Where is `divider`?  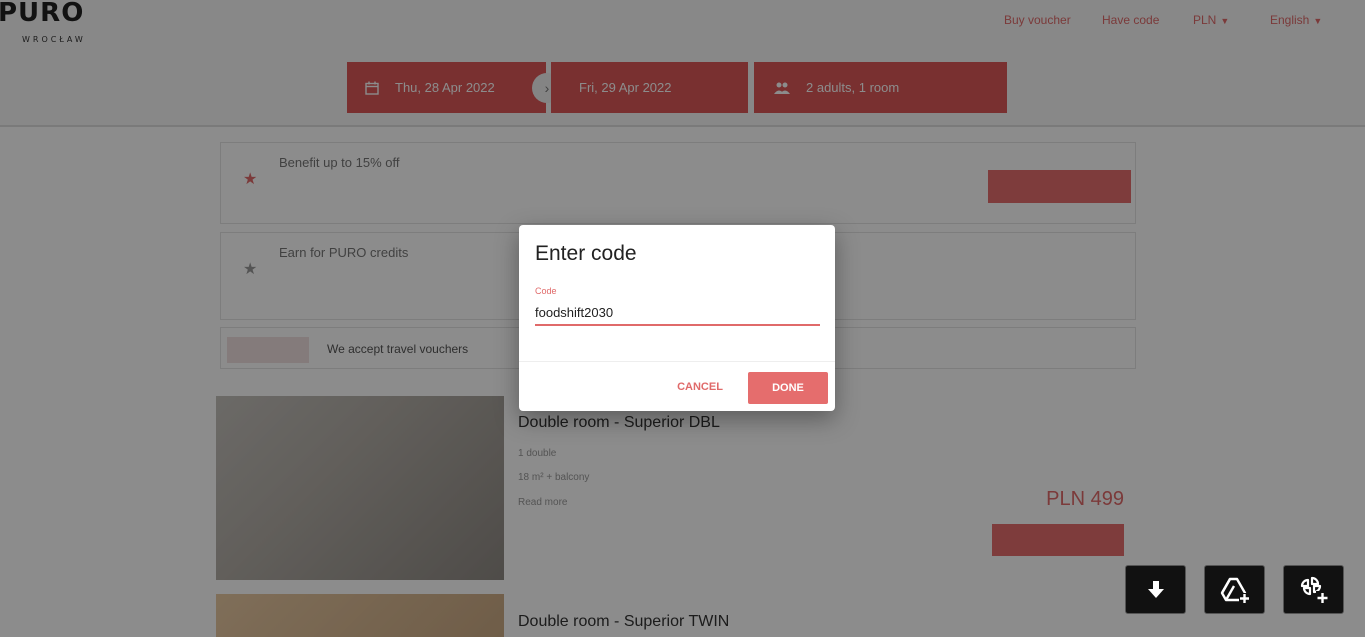
divider is located at coordinates (677, 361).